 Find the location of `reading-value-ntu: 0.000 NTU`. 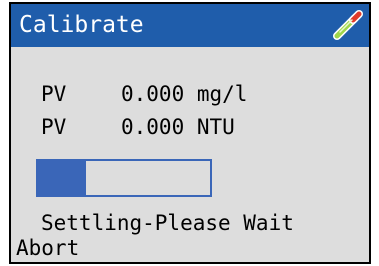

reading-value-ntu: 0.000 NTU is located at coordinates (178, 127).